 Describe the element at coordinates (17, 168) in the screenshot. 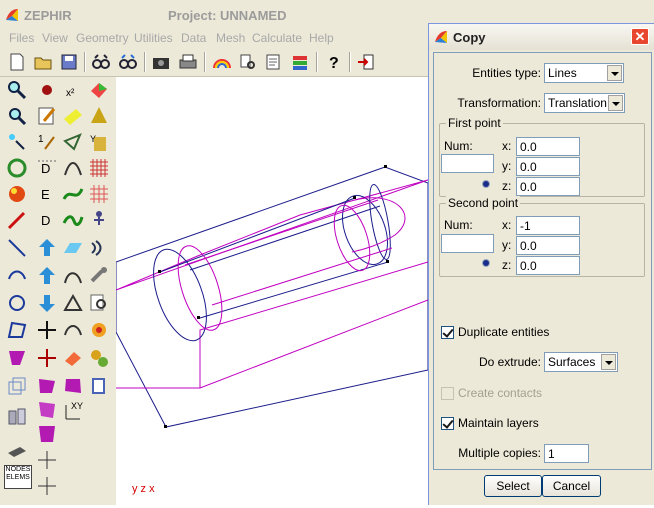

I see `recycle-icon` at that location.